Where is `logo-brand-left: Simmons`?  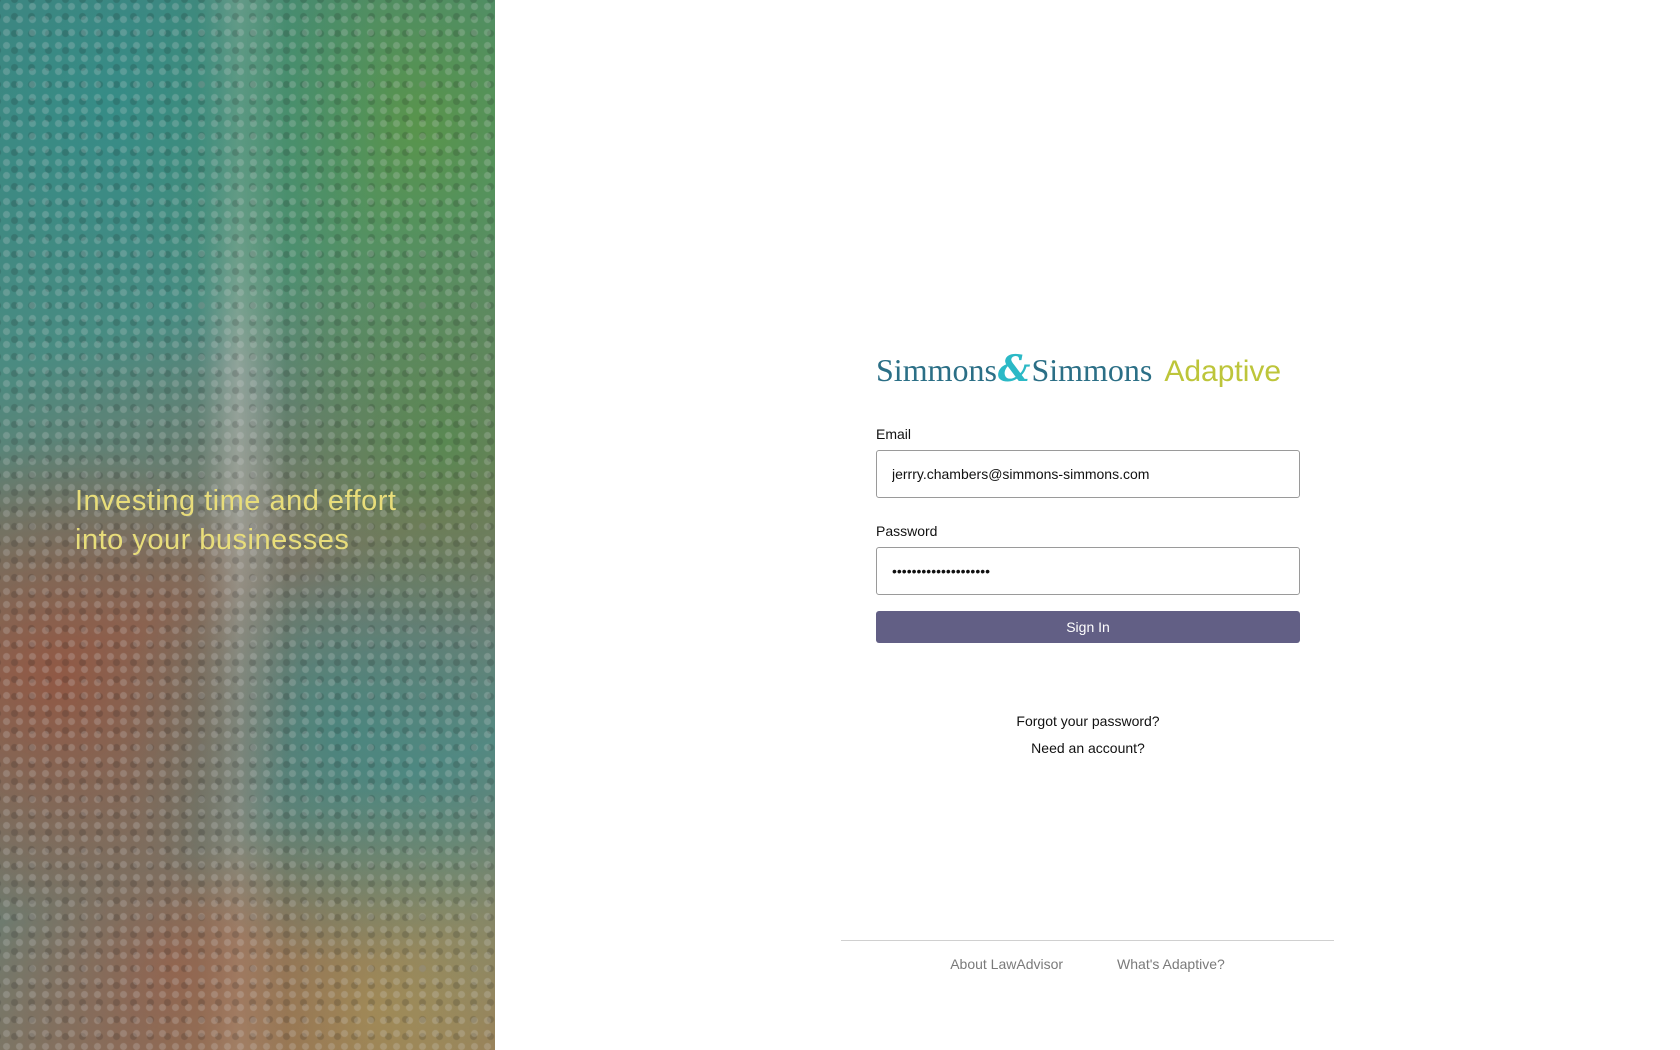 logo-brand-left: Simmons is located at coordinates (936, 370).